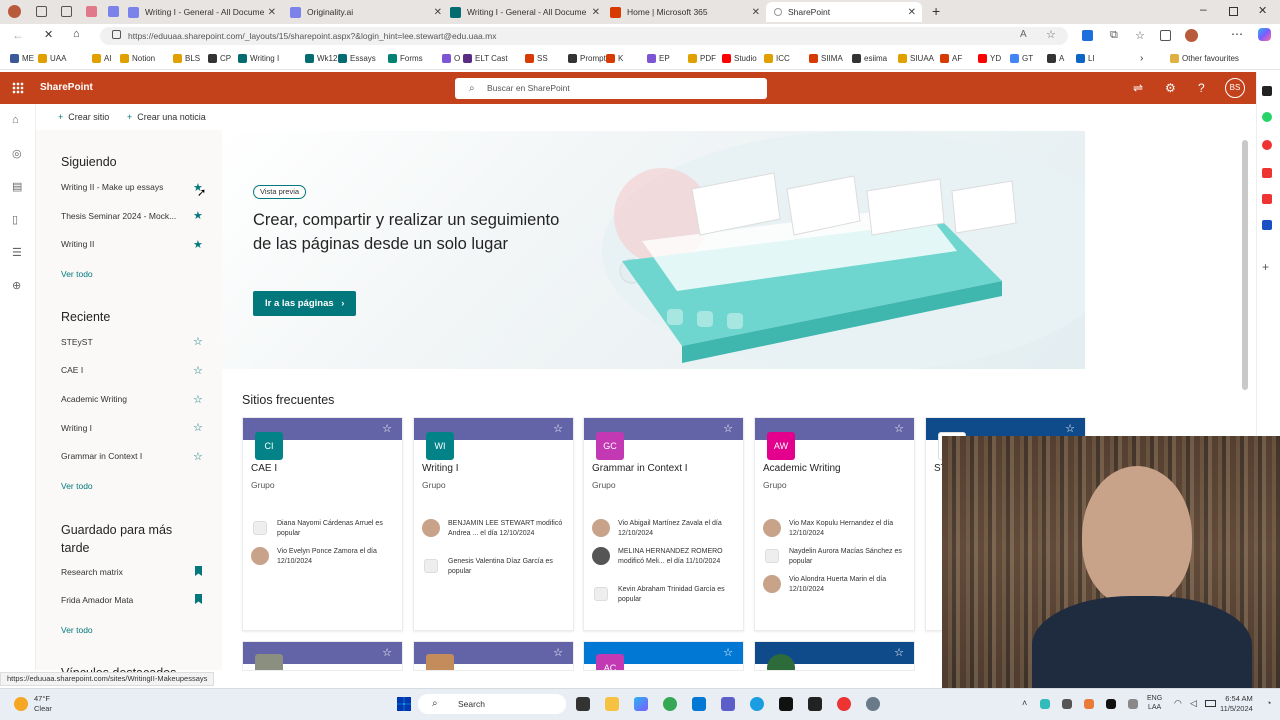  Describe the element at coordinates (702, 58) in the screenshot. I see `bookmark-item: PDF` at that location.